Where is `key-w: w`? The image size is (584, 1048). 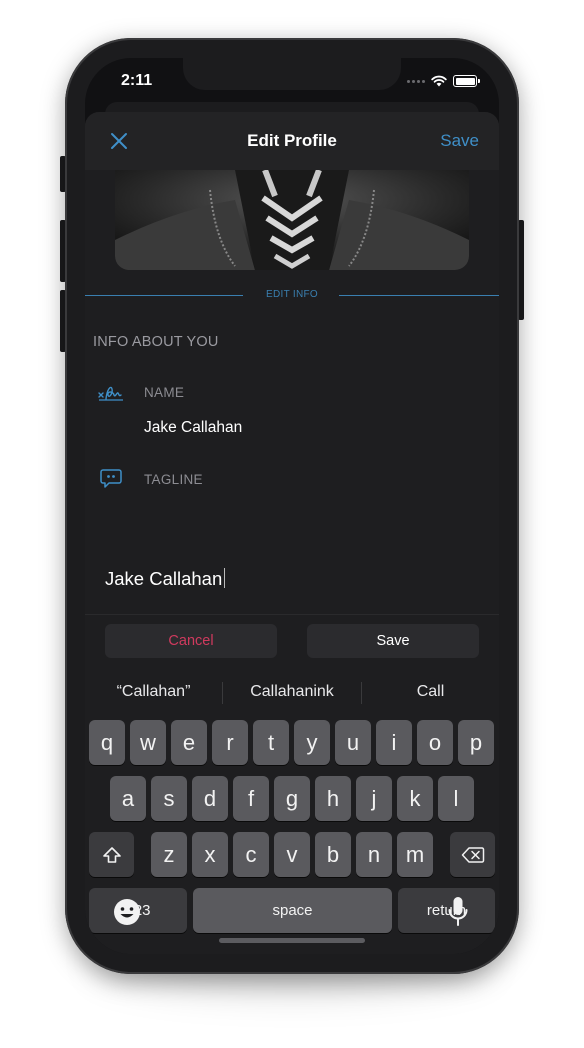
key-w: w is located at coordinates (148, 742).